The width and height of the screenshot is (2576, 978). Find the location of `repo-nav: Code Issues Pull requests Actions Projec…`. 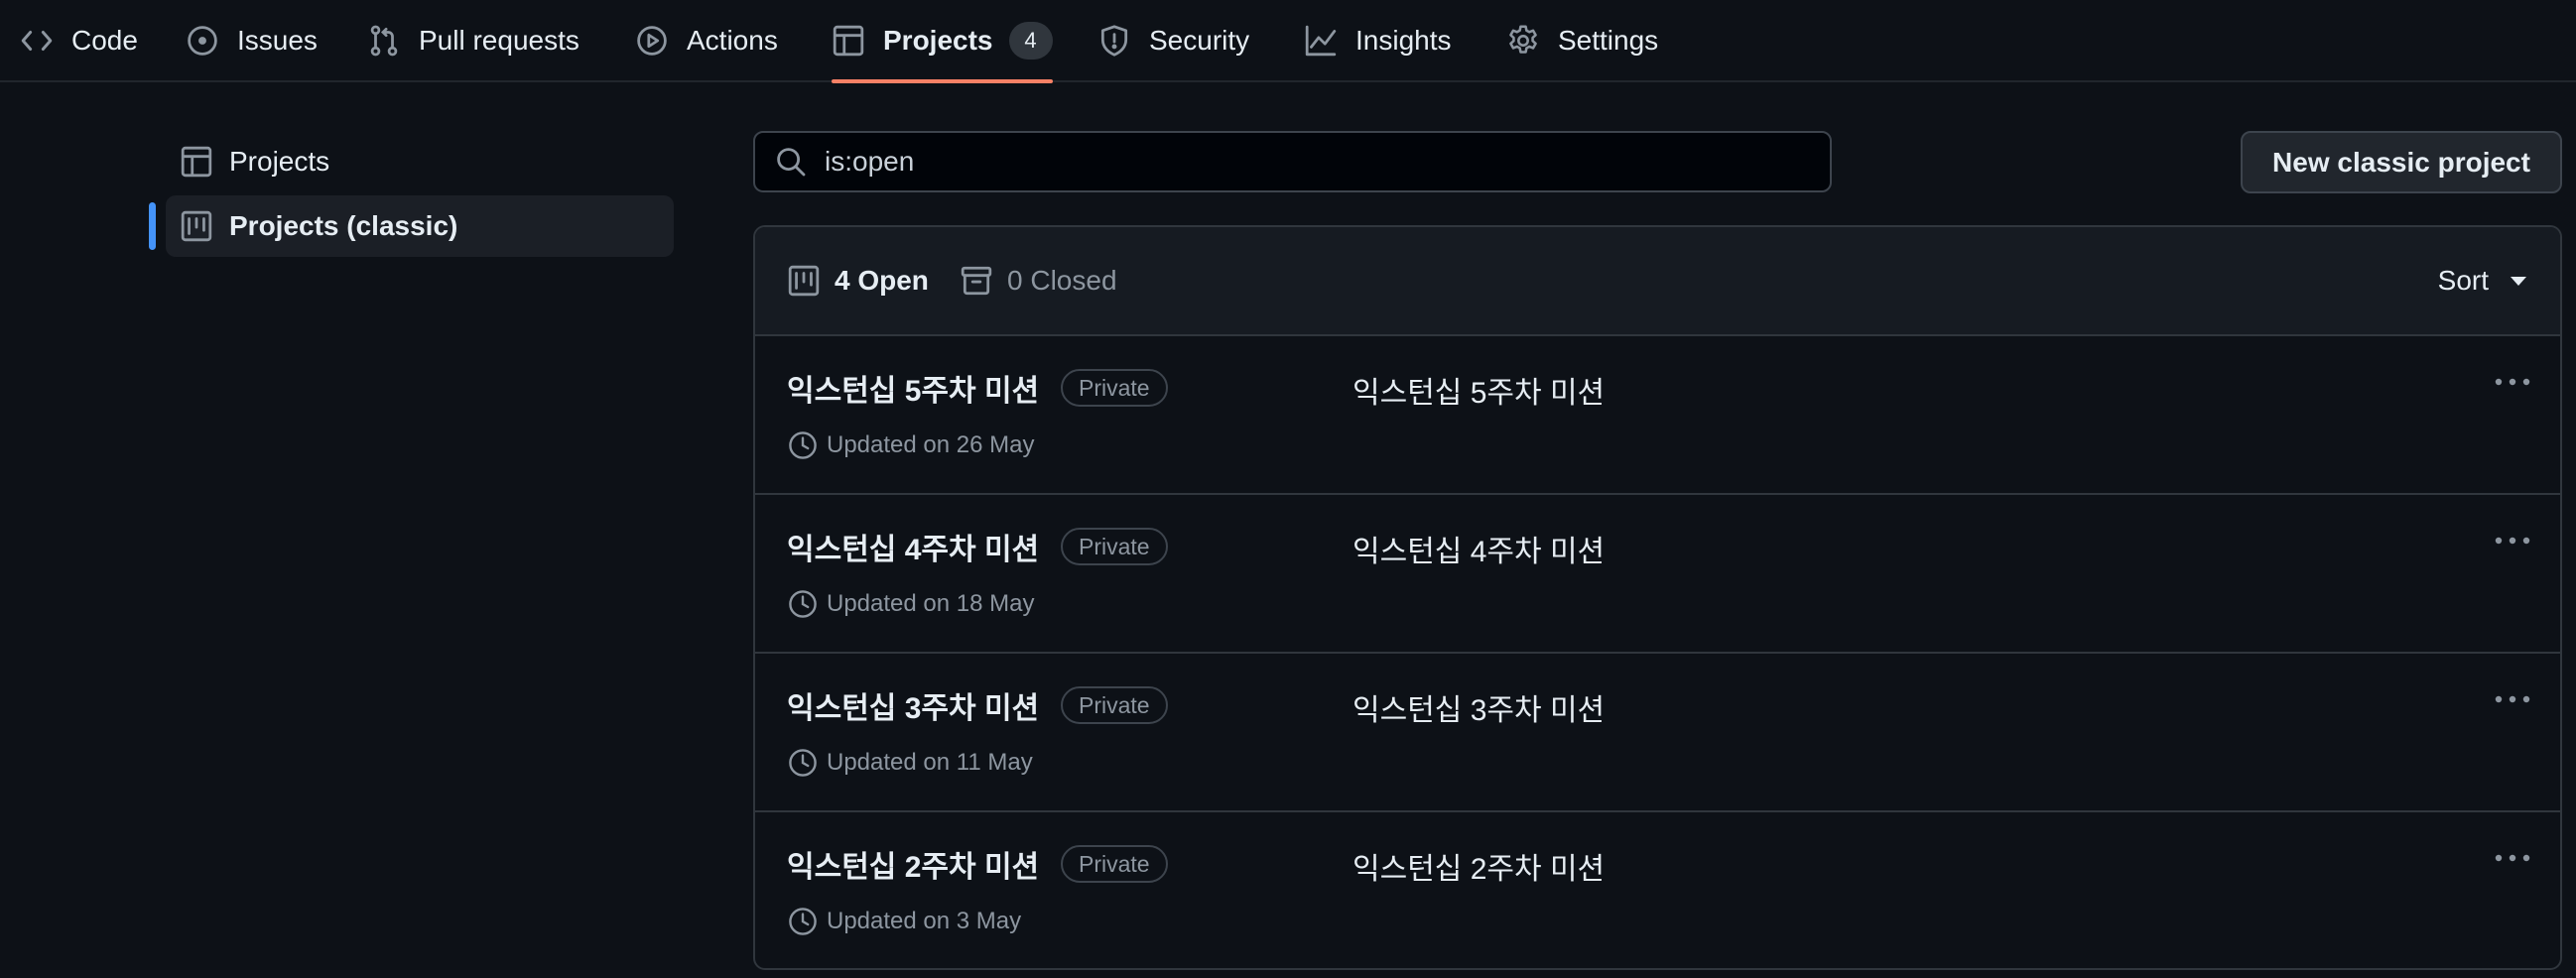

repo-nav: Code Issues Pull requests Actions Projec… is located at coordinates (1288, 41).